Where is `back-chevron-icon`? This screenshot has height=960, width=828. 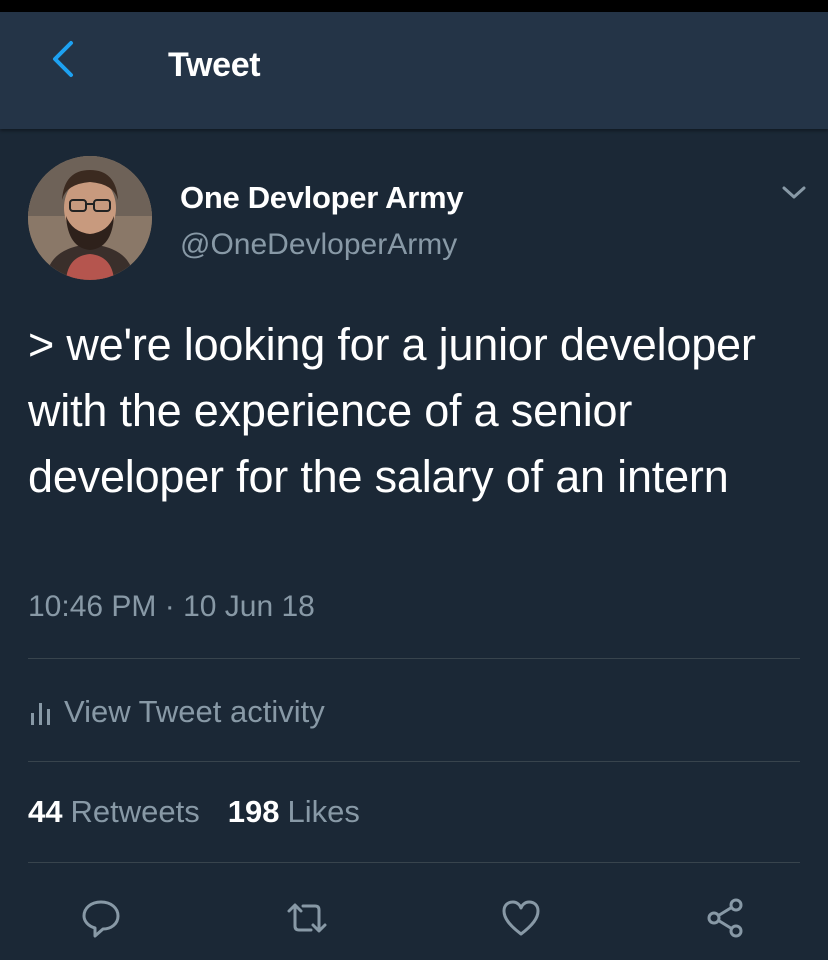 back-chevron-icon is located at coordinates (63, 59).